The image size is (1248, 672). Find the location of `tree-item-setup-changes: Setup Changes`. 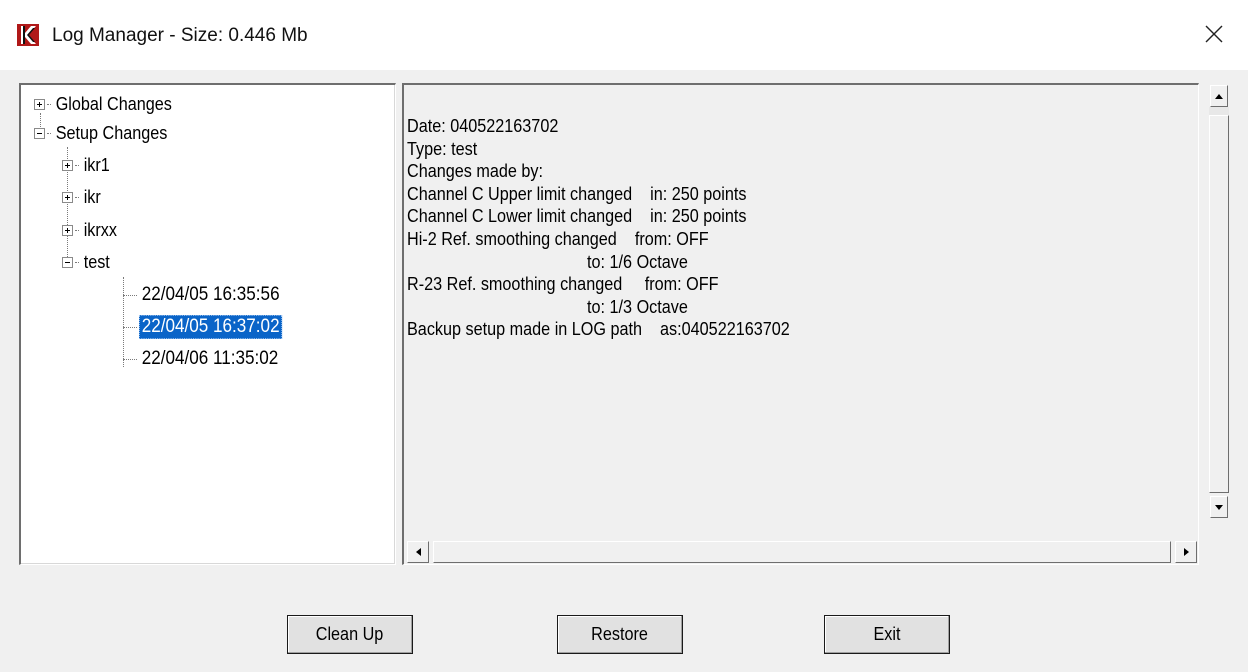

tree-item-setup-changes: Setup Changes is located at coordinates (108, 133).